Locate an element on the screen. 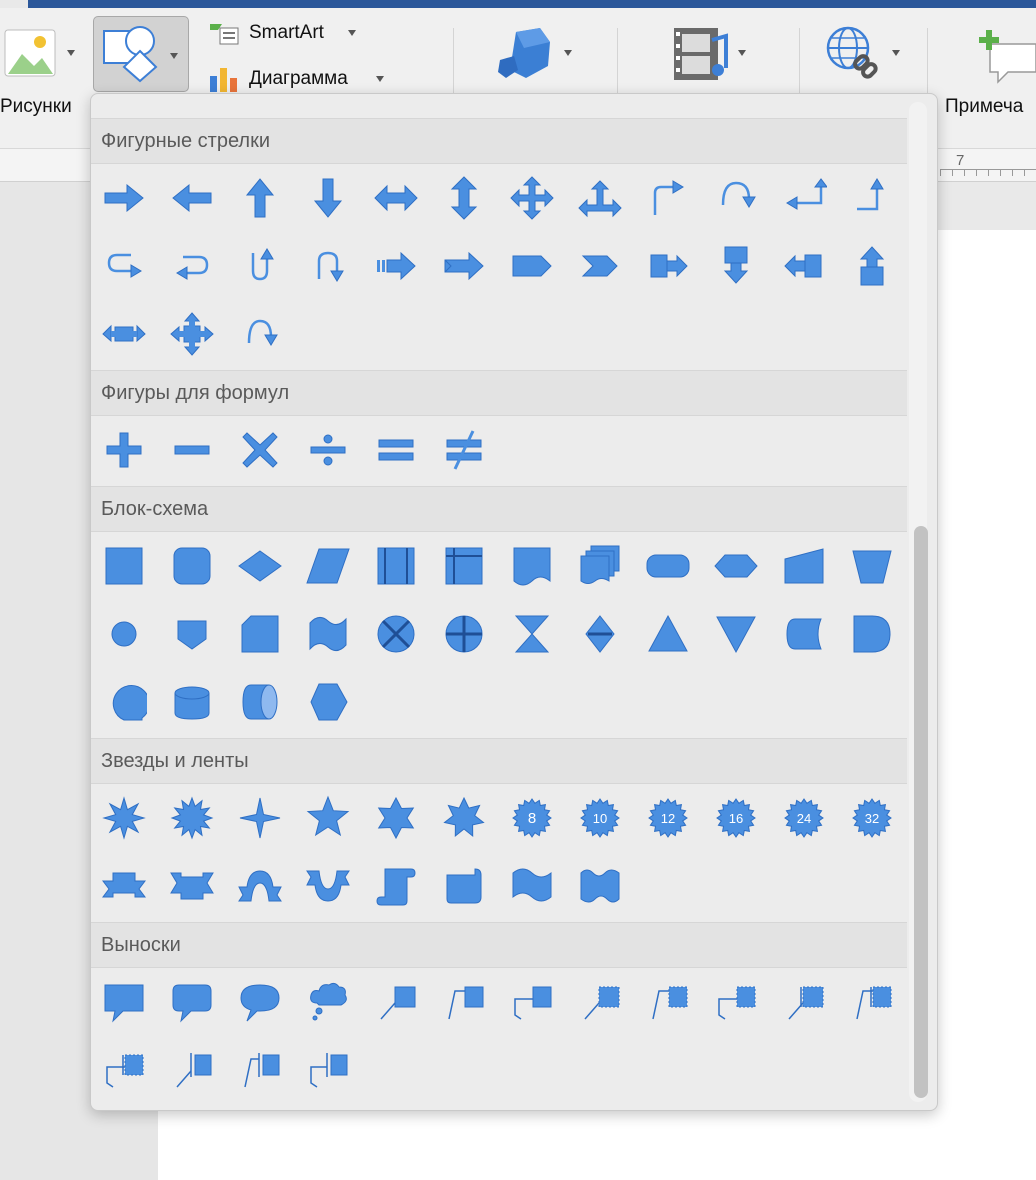 The width and height of the screenshot is (1036, 1180). smartart-dropdown-caret is located at coordinates (352, 33).